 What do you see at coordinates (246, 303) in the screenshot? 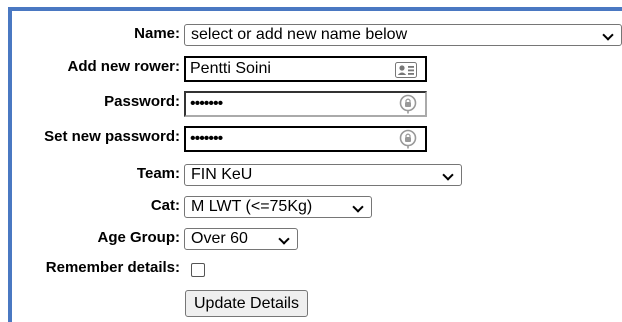
I see `update-details-button: Update Details` at bounding box center [246, 303].